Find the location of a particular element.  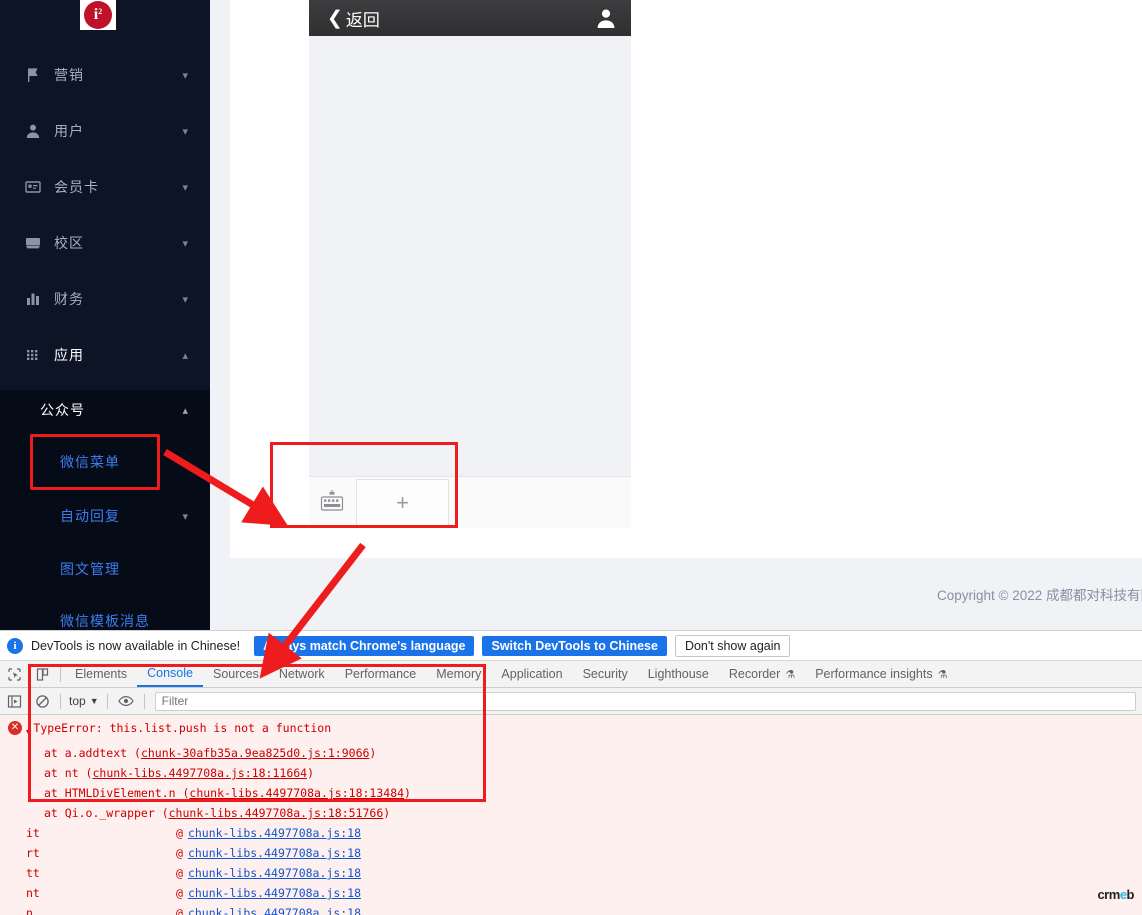

expand-triangle-icon: ▼ is located at coordinates (28, 733).